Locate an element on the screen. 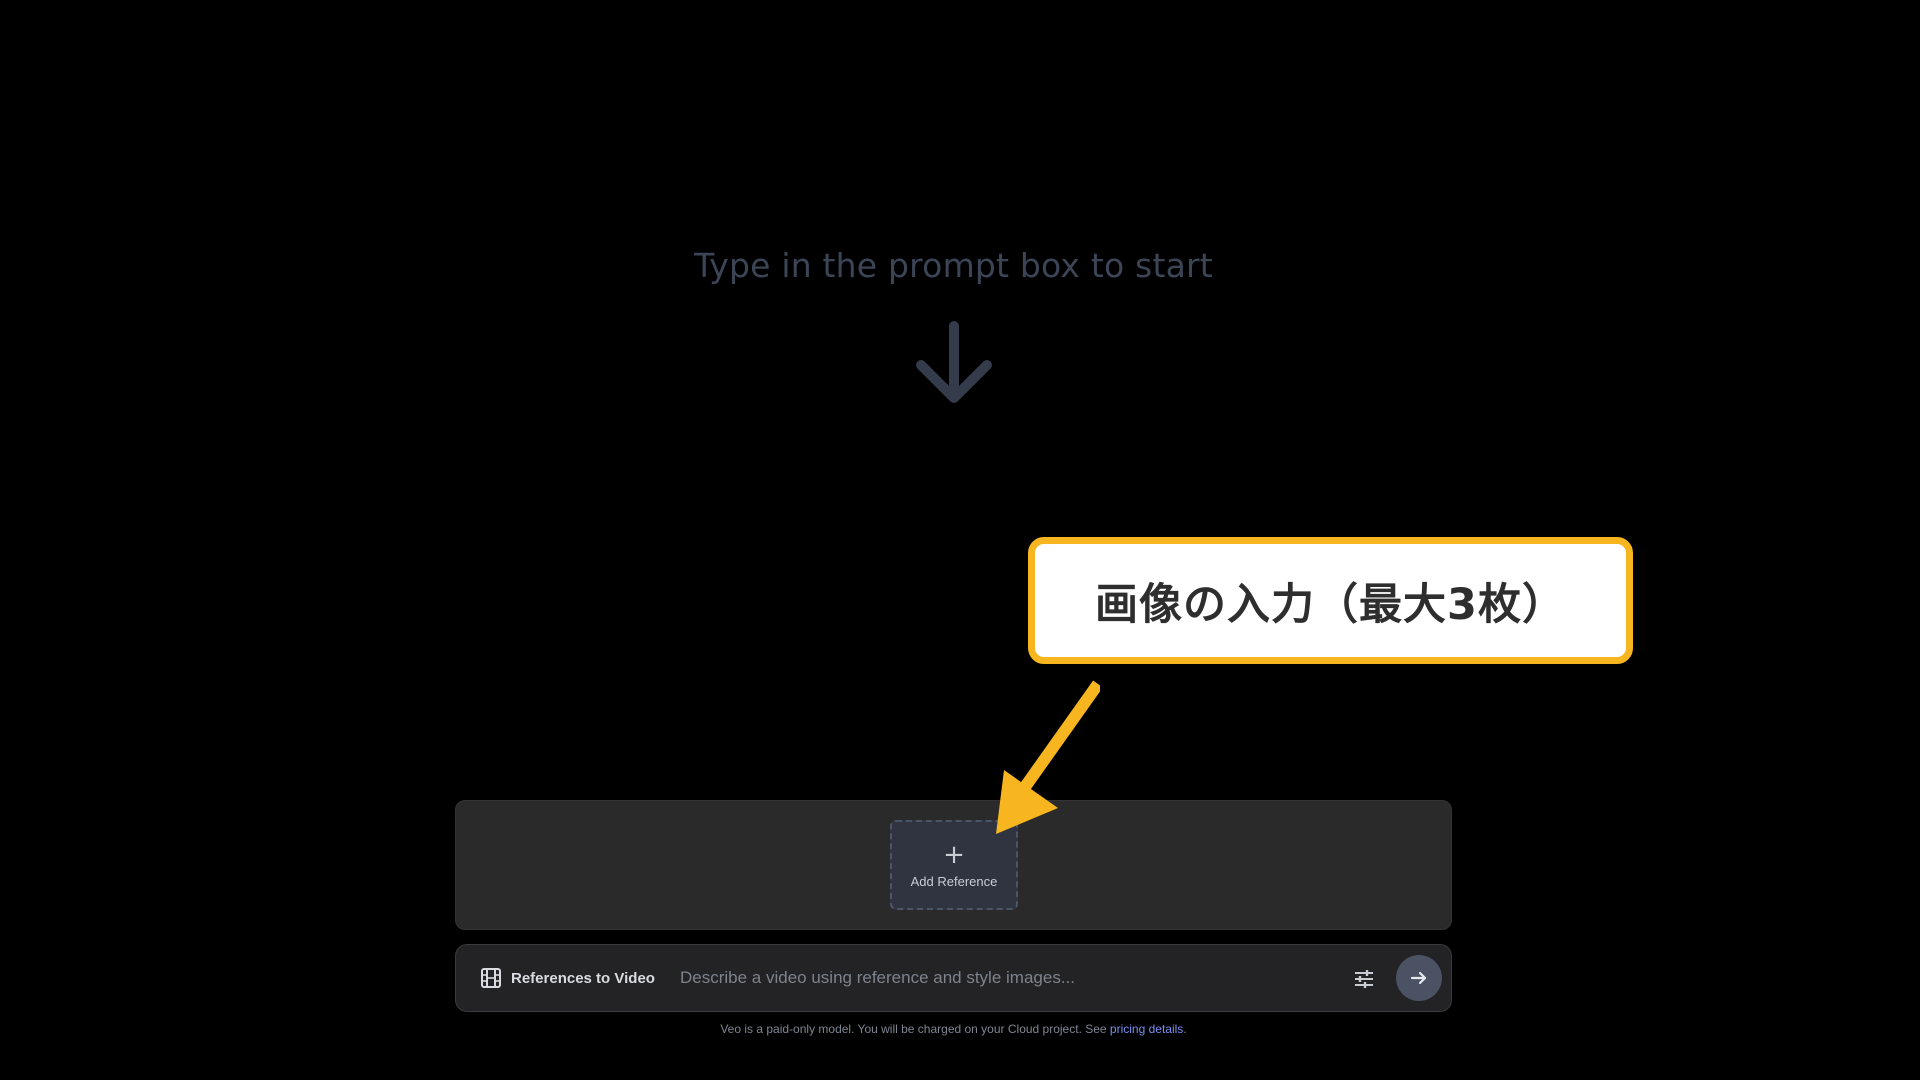 The image size is (1920, 1080). arrow-right-icon is located at coordinates (1418, 978).